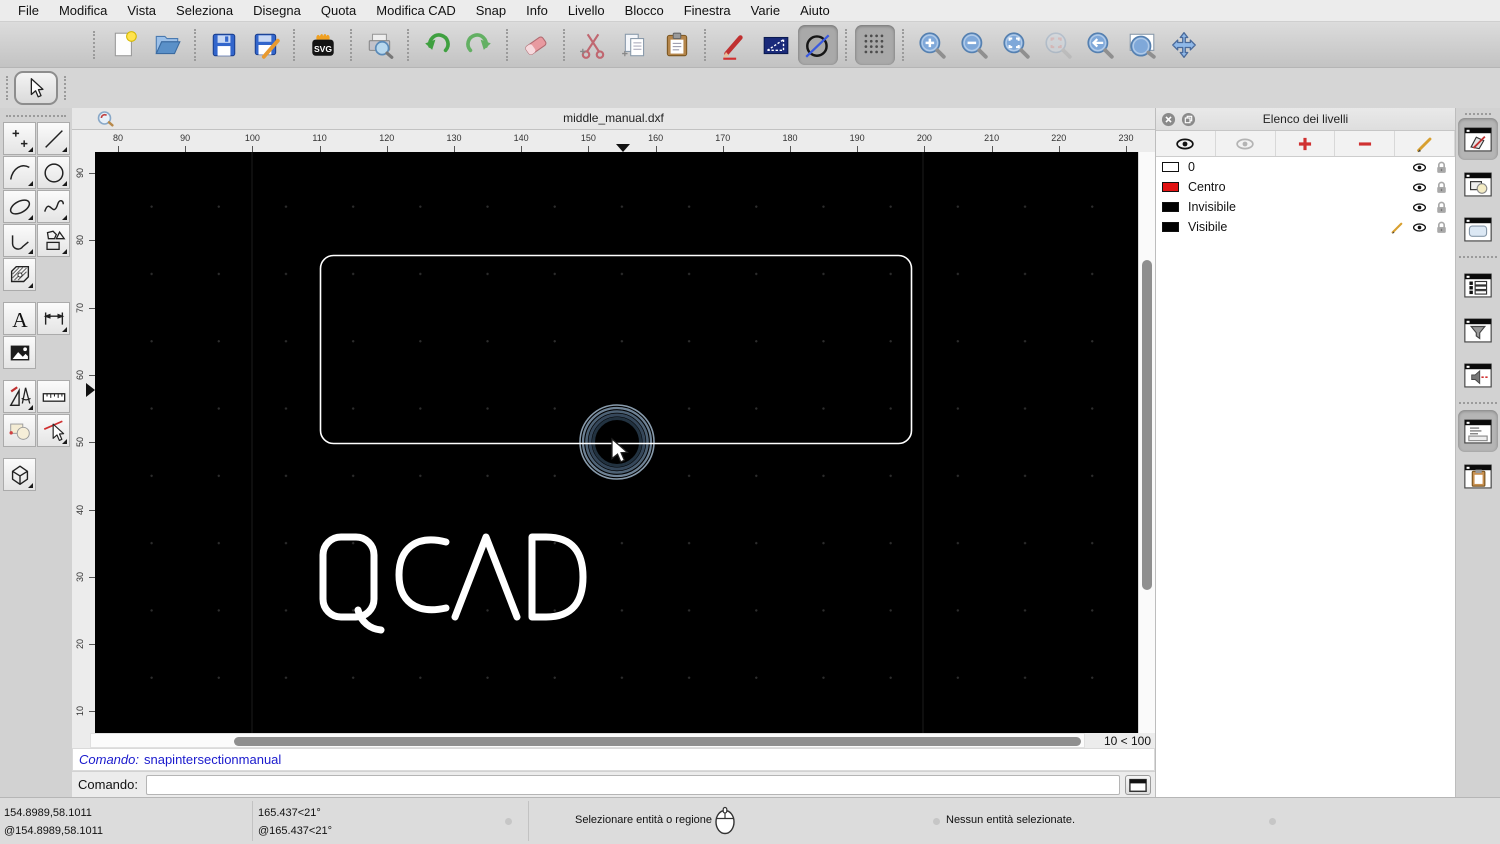  Describe the element at coordinates (53, 396) in the screenshot. I see `measure-tool-button` at that location.